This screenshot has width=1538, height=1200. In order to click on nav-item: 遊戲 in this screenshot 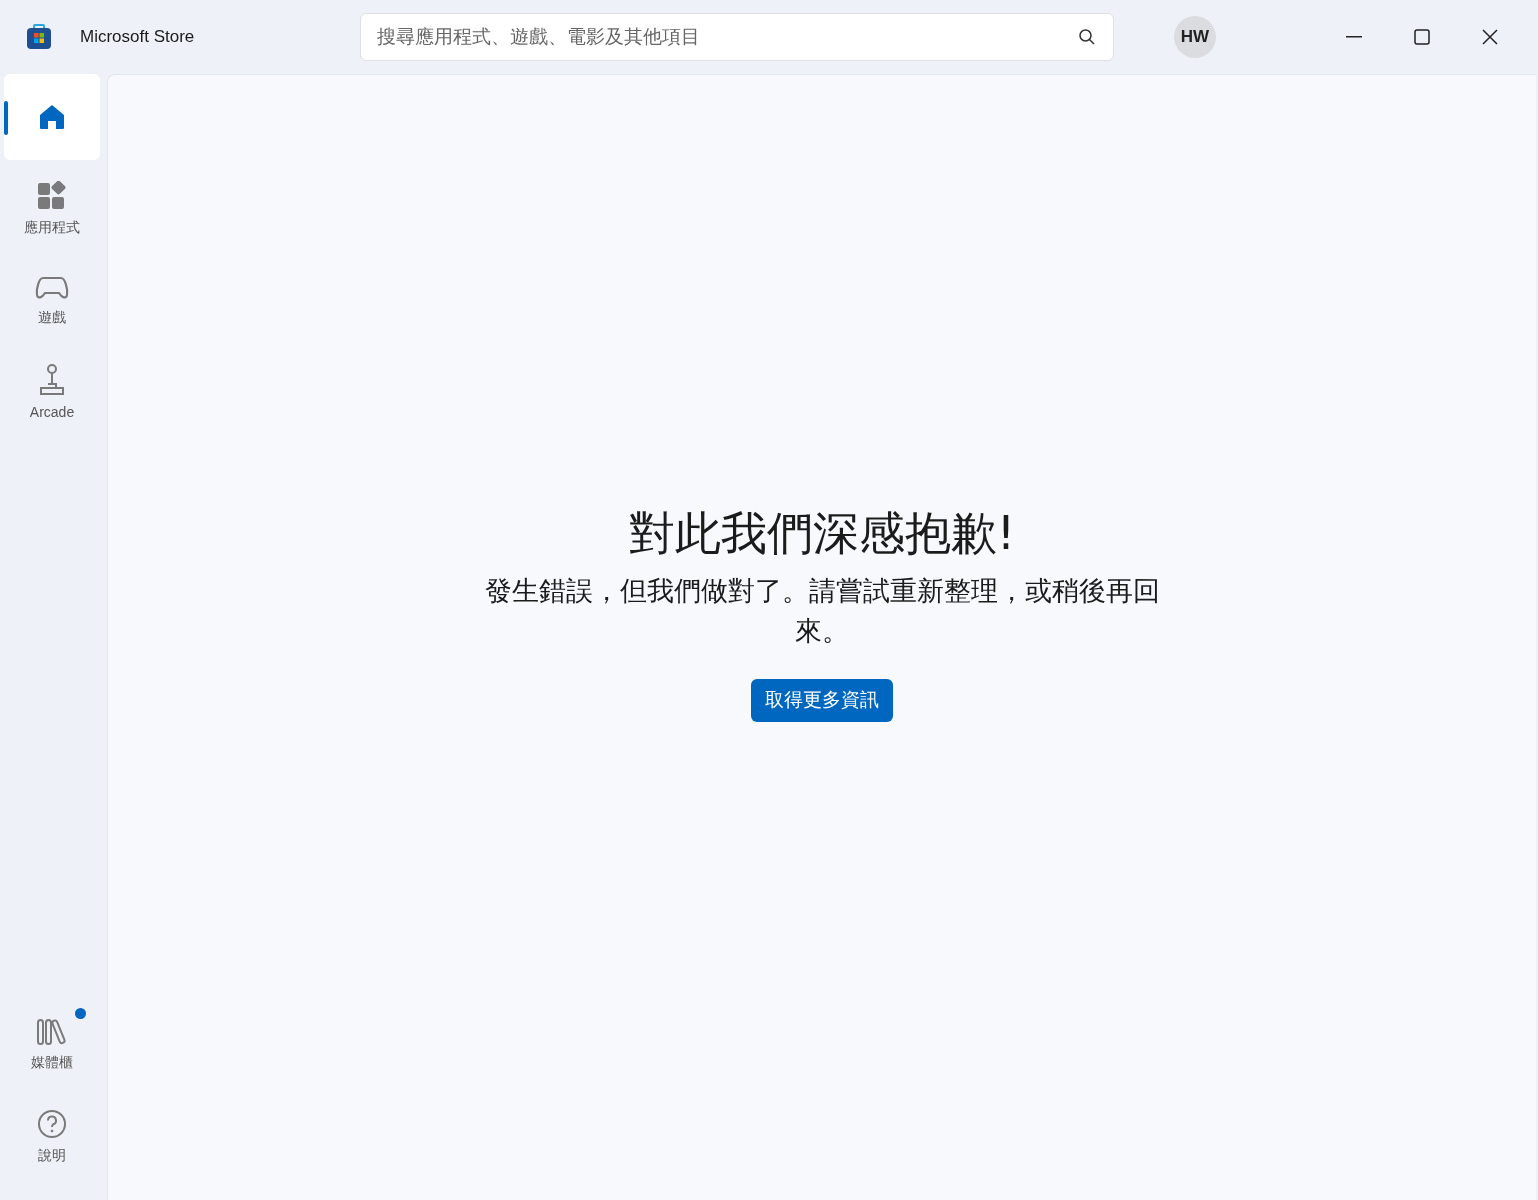, I will do `click(52, 301)`.